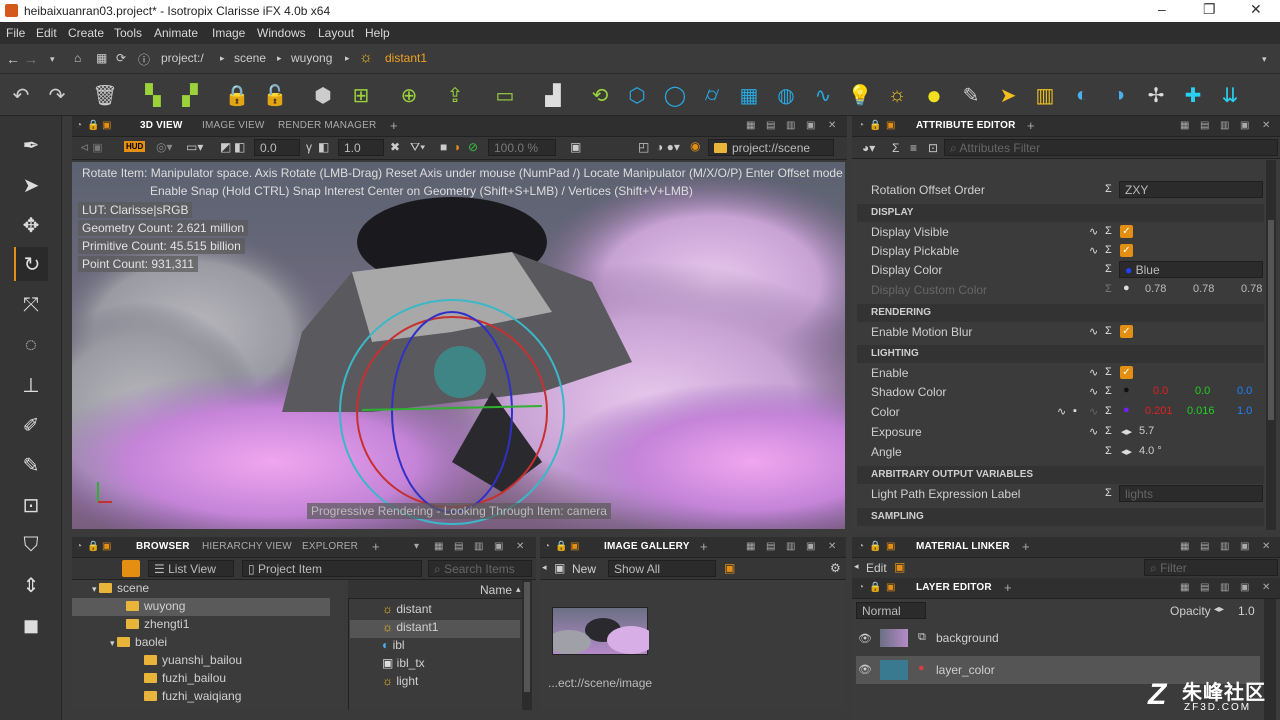 The image size is (1280, 720). I want to click on refresh-icon: ⟳, so click(121, 58).